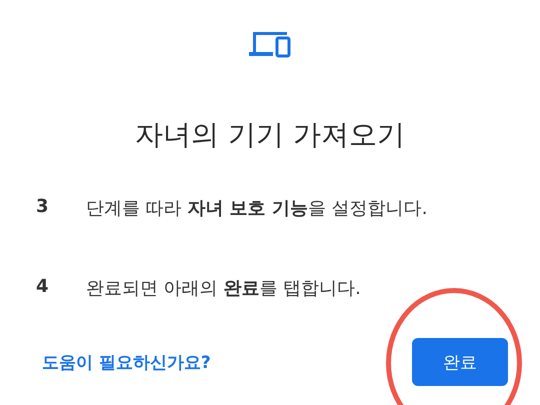  What do you see at coordinates (460, 362) in the screenshot?
I see `done-button: 완료` at bounding box center [460, 362].